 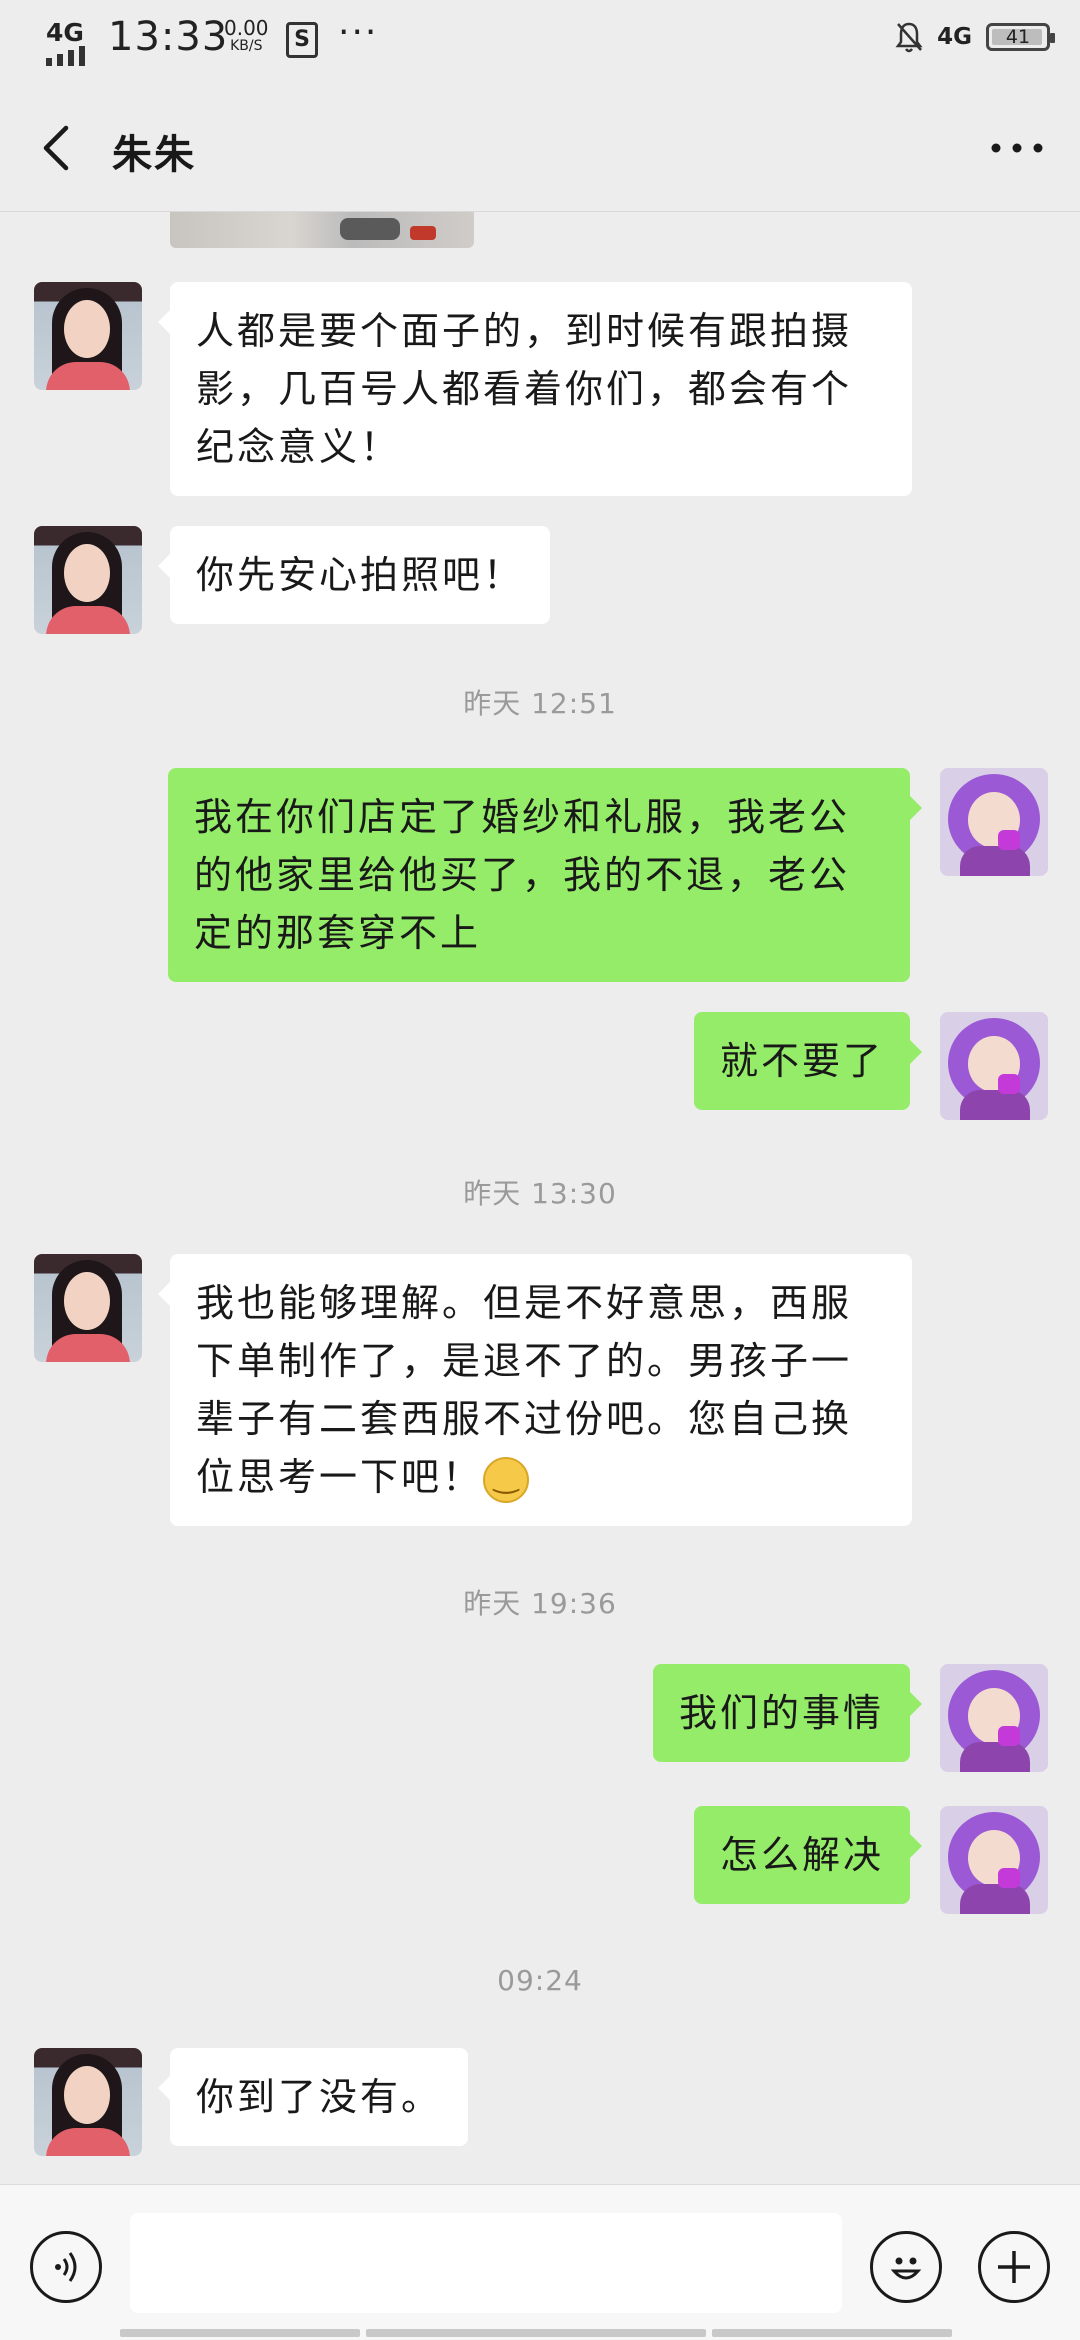 I want to click on timestamp: 昨天 12:51, so click(x=540, y=703).